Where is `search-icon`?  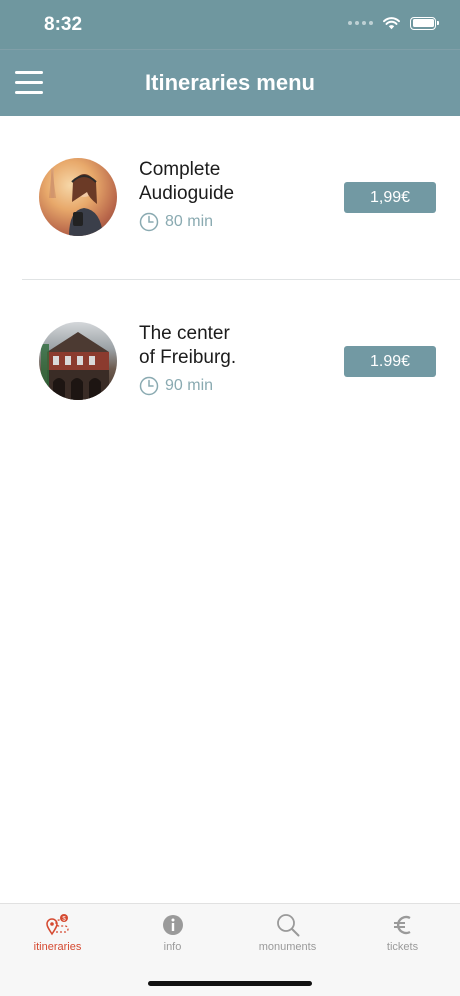
search-icon is located at coordinates (287, 925).